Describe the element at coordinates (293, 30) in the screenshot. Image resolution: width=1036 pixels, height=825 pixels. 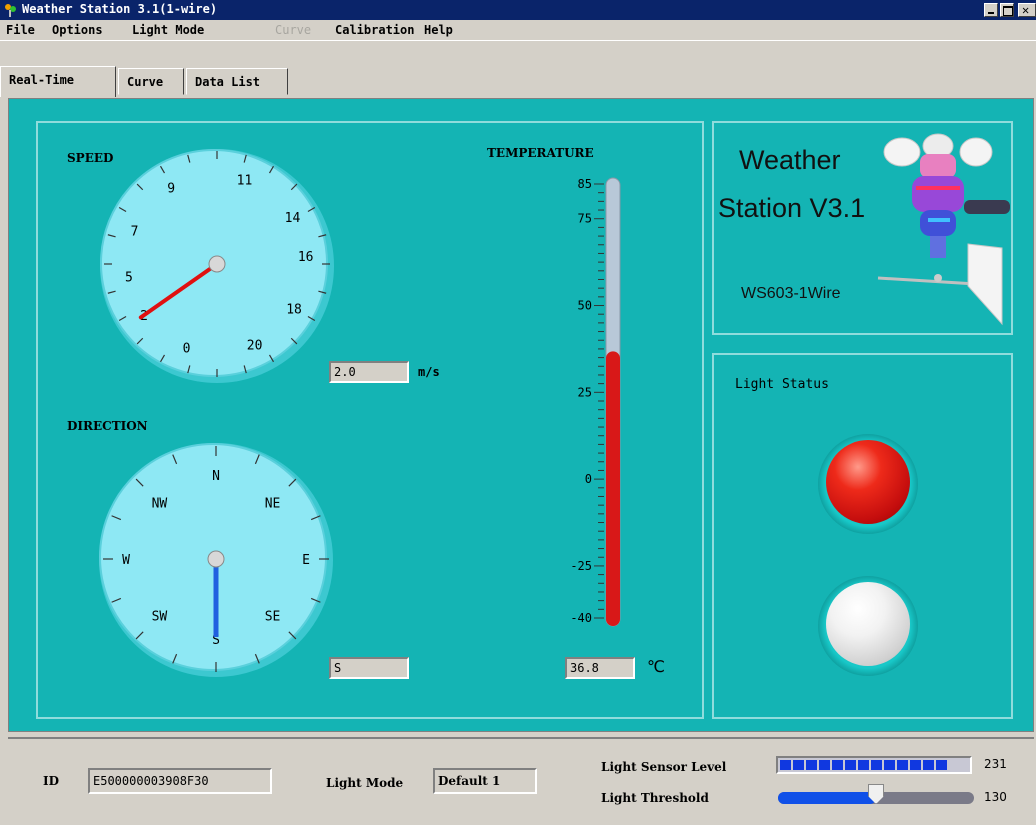
I see `menu-curve: Curve` at that location.